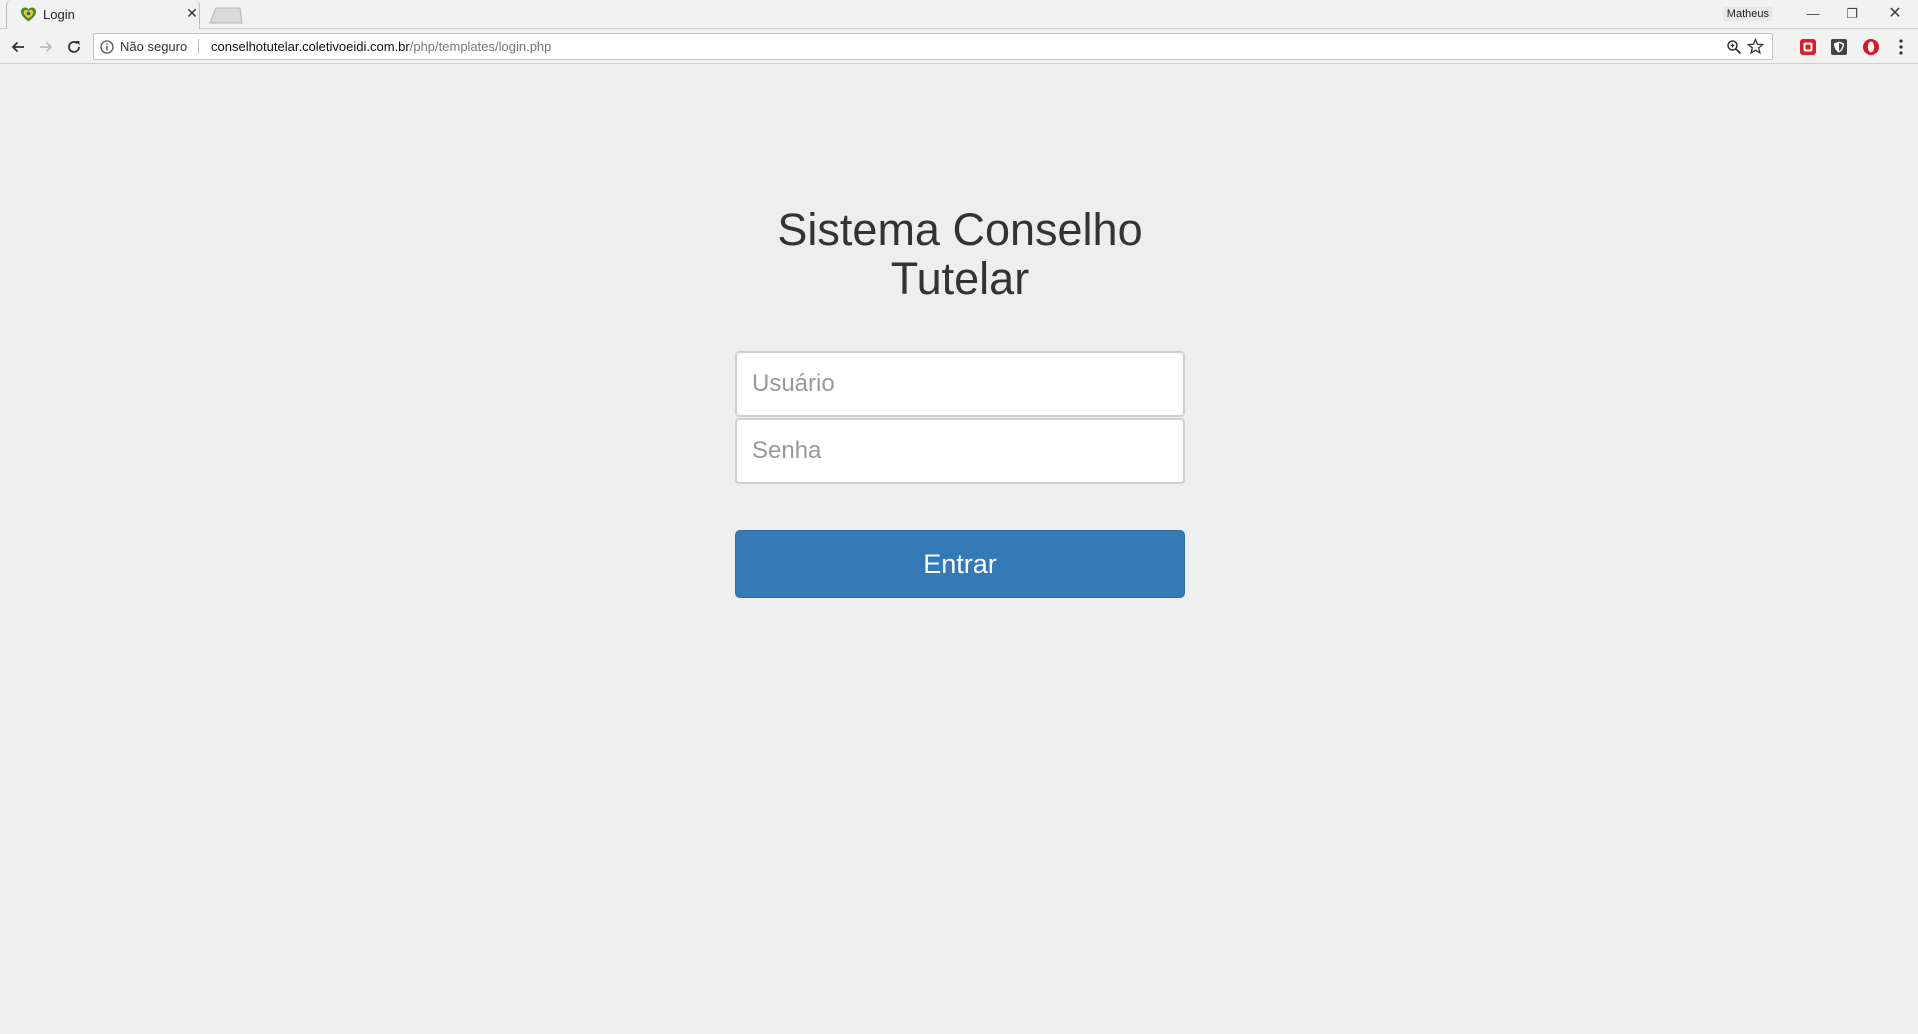  Describe the element at coordinates (1808, 47) in the screenshot. I see `red-shield-extension-icon` at that location.